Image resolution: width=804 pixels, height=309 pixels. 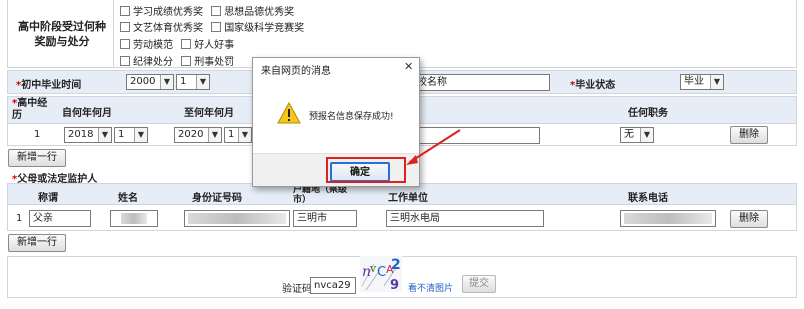 What do you see at coordinates (465, 218) in the screenshot?
I see `guardian-work-input: 三明水电局` at bounding box center [465, 218].